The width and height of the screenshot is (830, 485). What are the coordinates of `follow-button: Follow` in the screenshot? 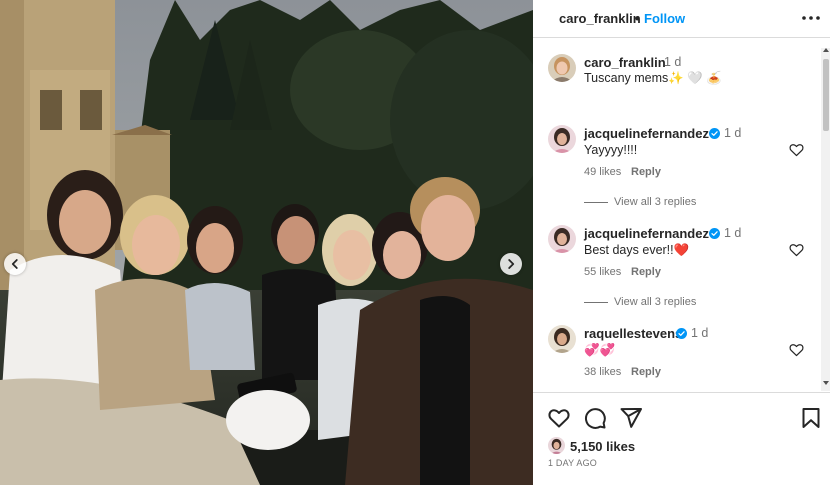 It's located at (664, 18).